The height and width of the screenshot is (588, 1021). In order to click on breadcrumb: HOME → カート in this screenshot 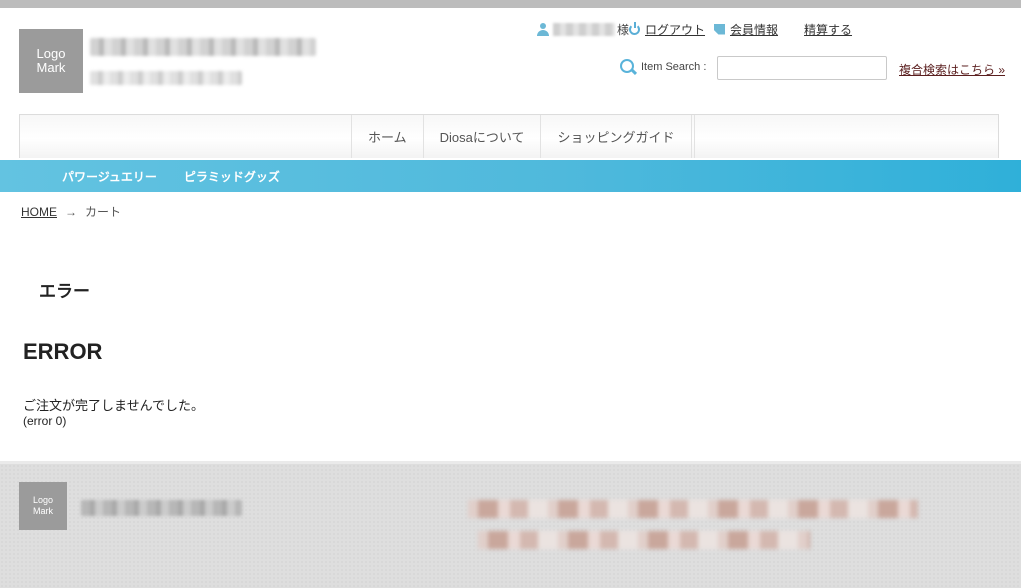, I will do `click(71, 211)`.